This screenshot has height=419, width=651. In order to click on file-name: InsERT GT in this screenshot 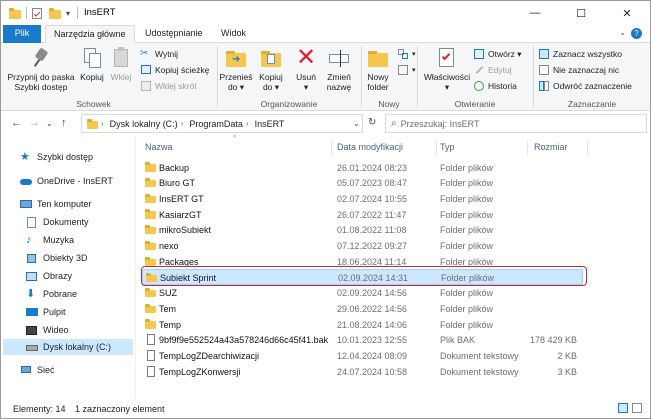, I will do `click(181, 198)`.